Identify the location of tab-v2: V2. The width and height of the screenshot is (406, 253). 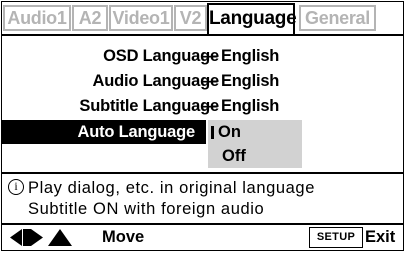
(190, 18).